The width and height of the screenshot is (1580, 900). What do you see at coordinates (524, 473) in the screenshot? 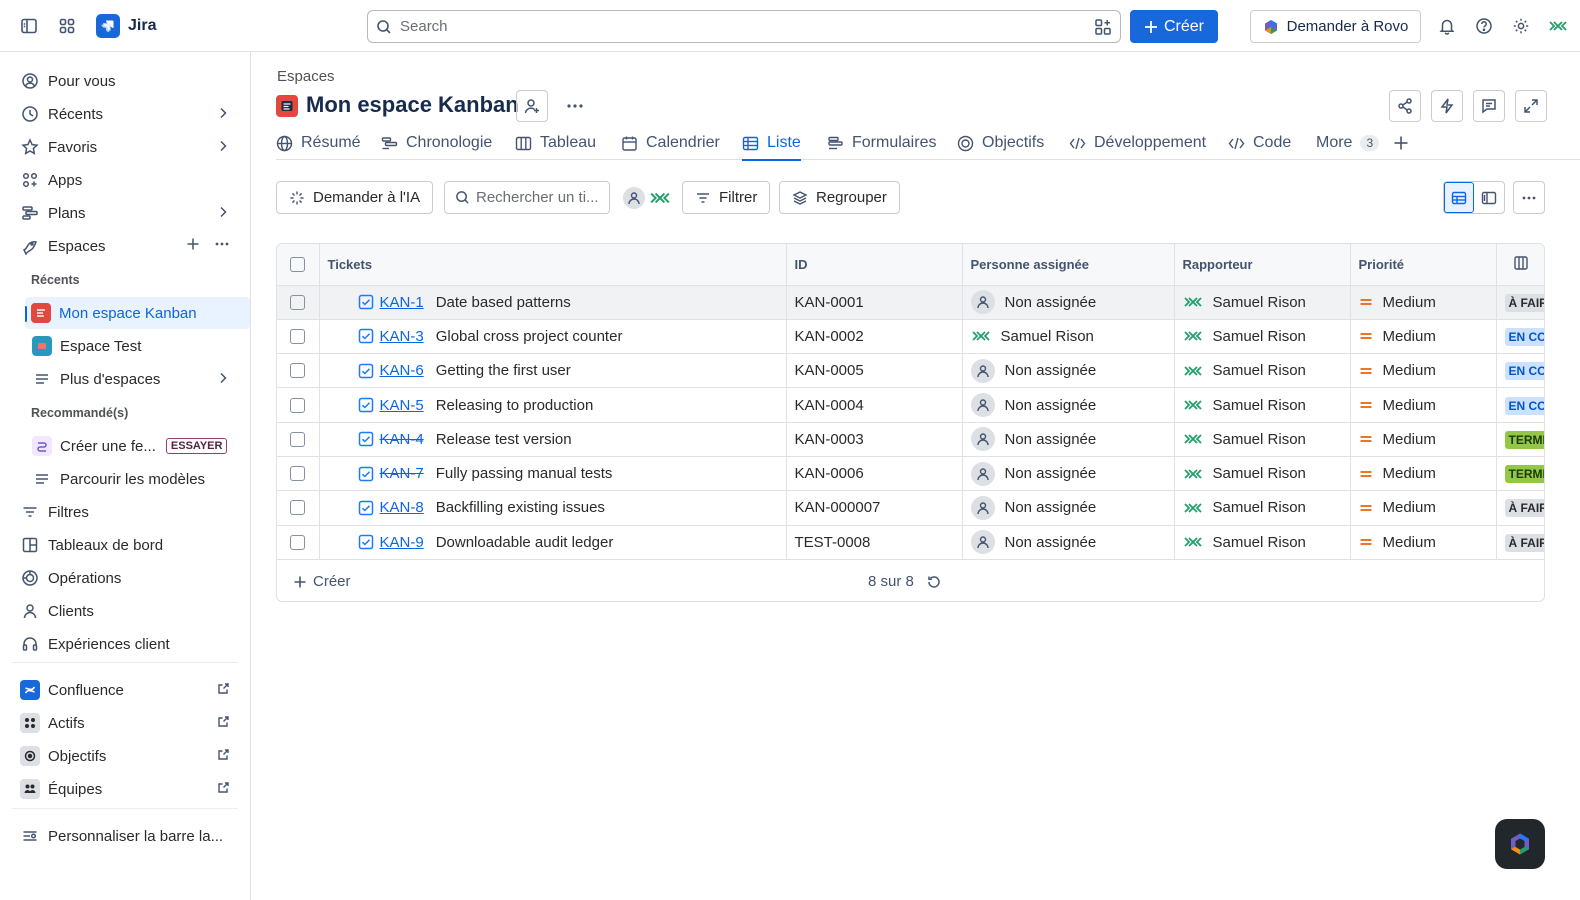
I see `ticket-summary: Fully passing manual tests` at bounding box center [524, 473].